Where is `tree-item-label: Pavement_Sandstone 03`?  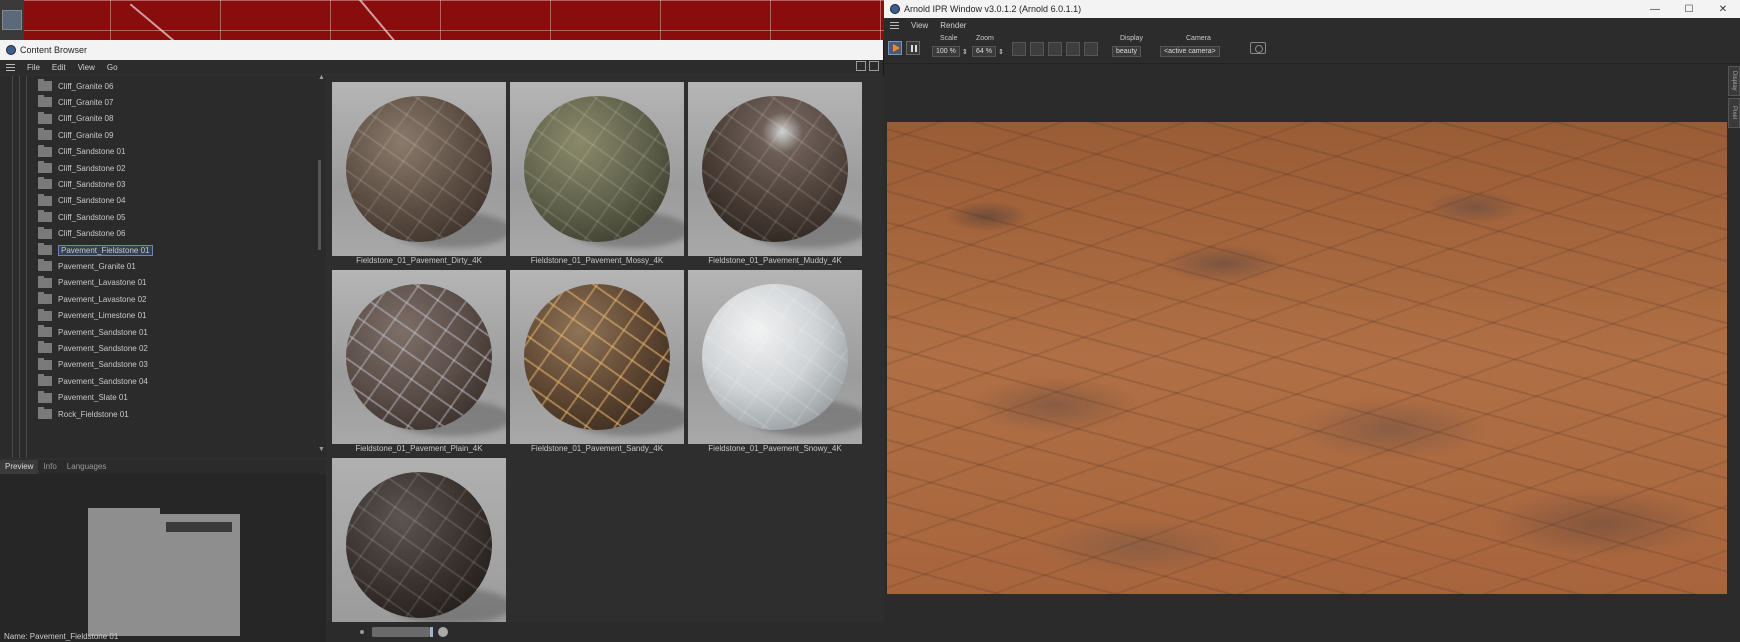
tree-item-label: Pavement_Sandstone 03 is located at coordinates (103, 365).